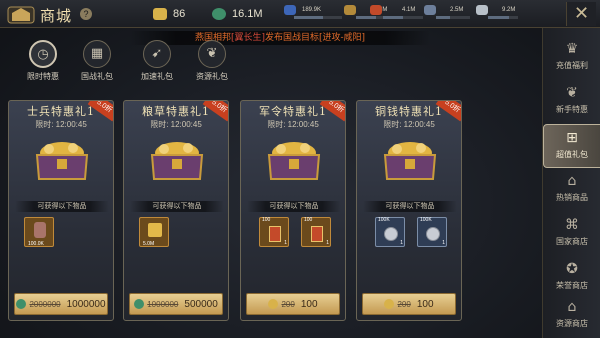  I want to click on tab-label: 国战礼包, so click(97, 76).